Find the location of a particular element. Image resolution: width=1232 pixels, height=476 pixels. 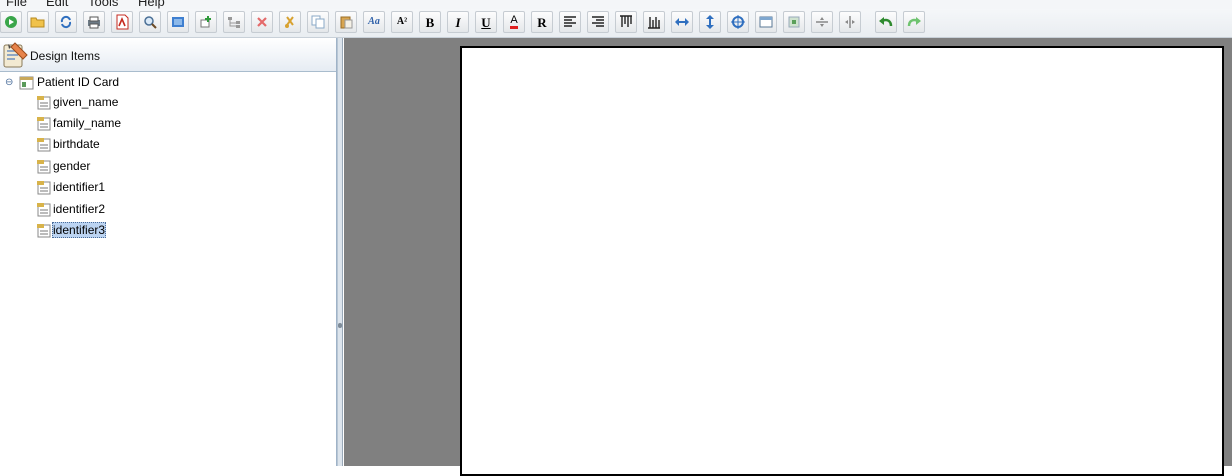

font-color-icon: A is located at coordinates (514, 22).